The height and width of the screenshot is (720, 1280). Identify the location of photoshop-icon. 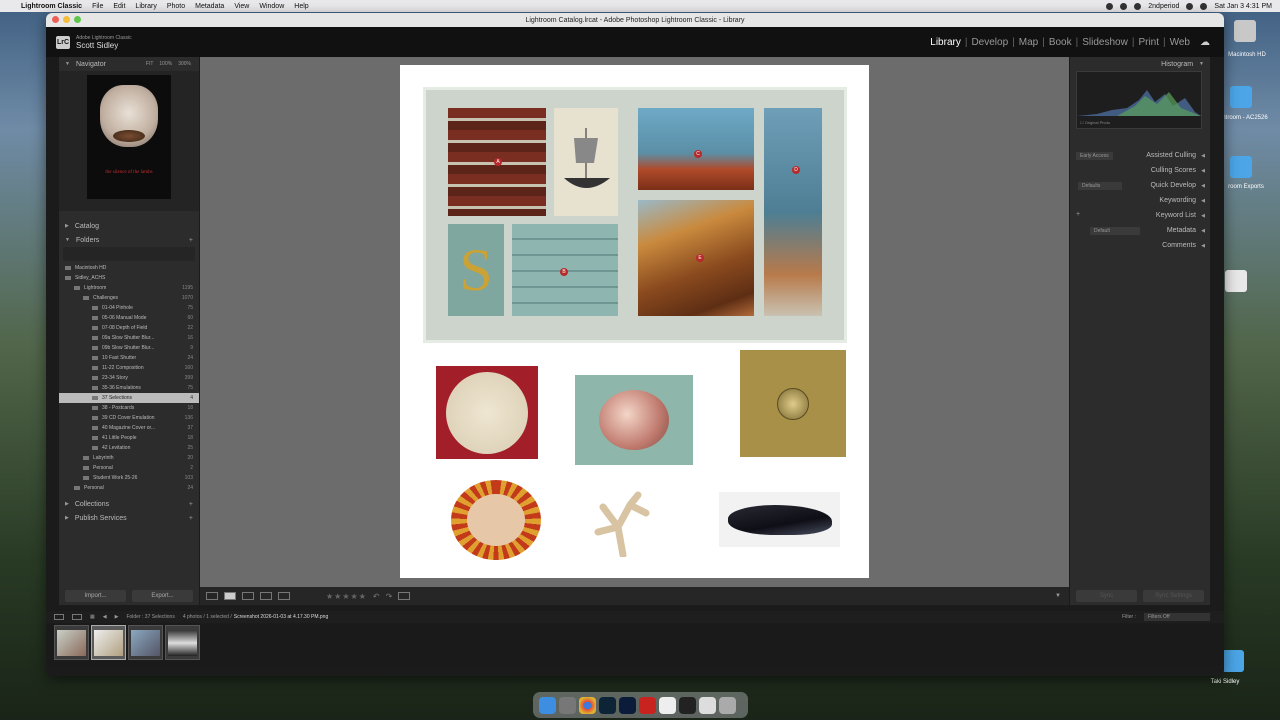
(627, 705).